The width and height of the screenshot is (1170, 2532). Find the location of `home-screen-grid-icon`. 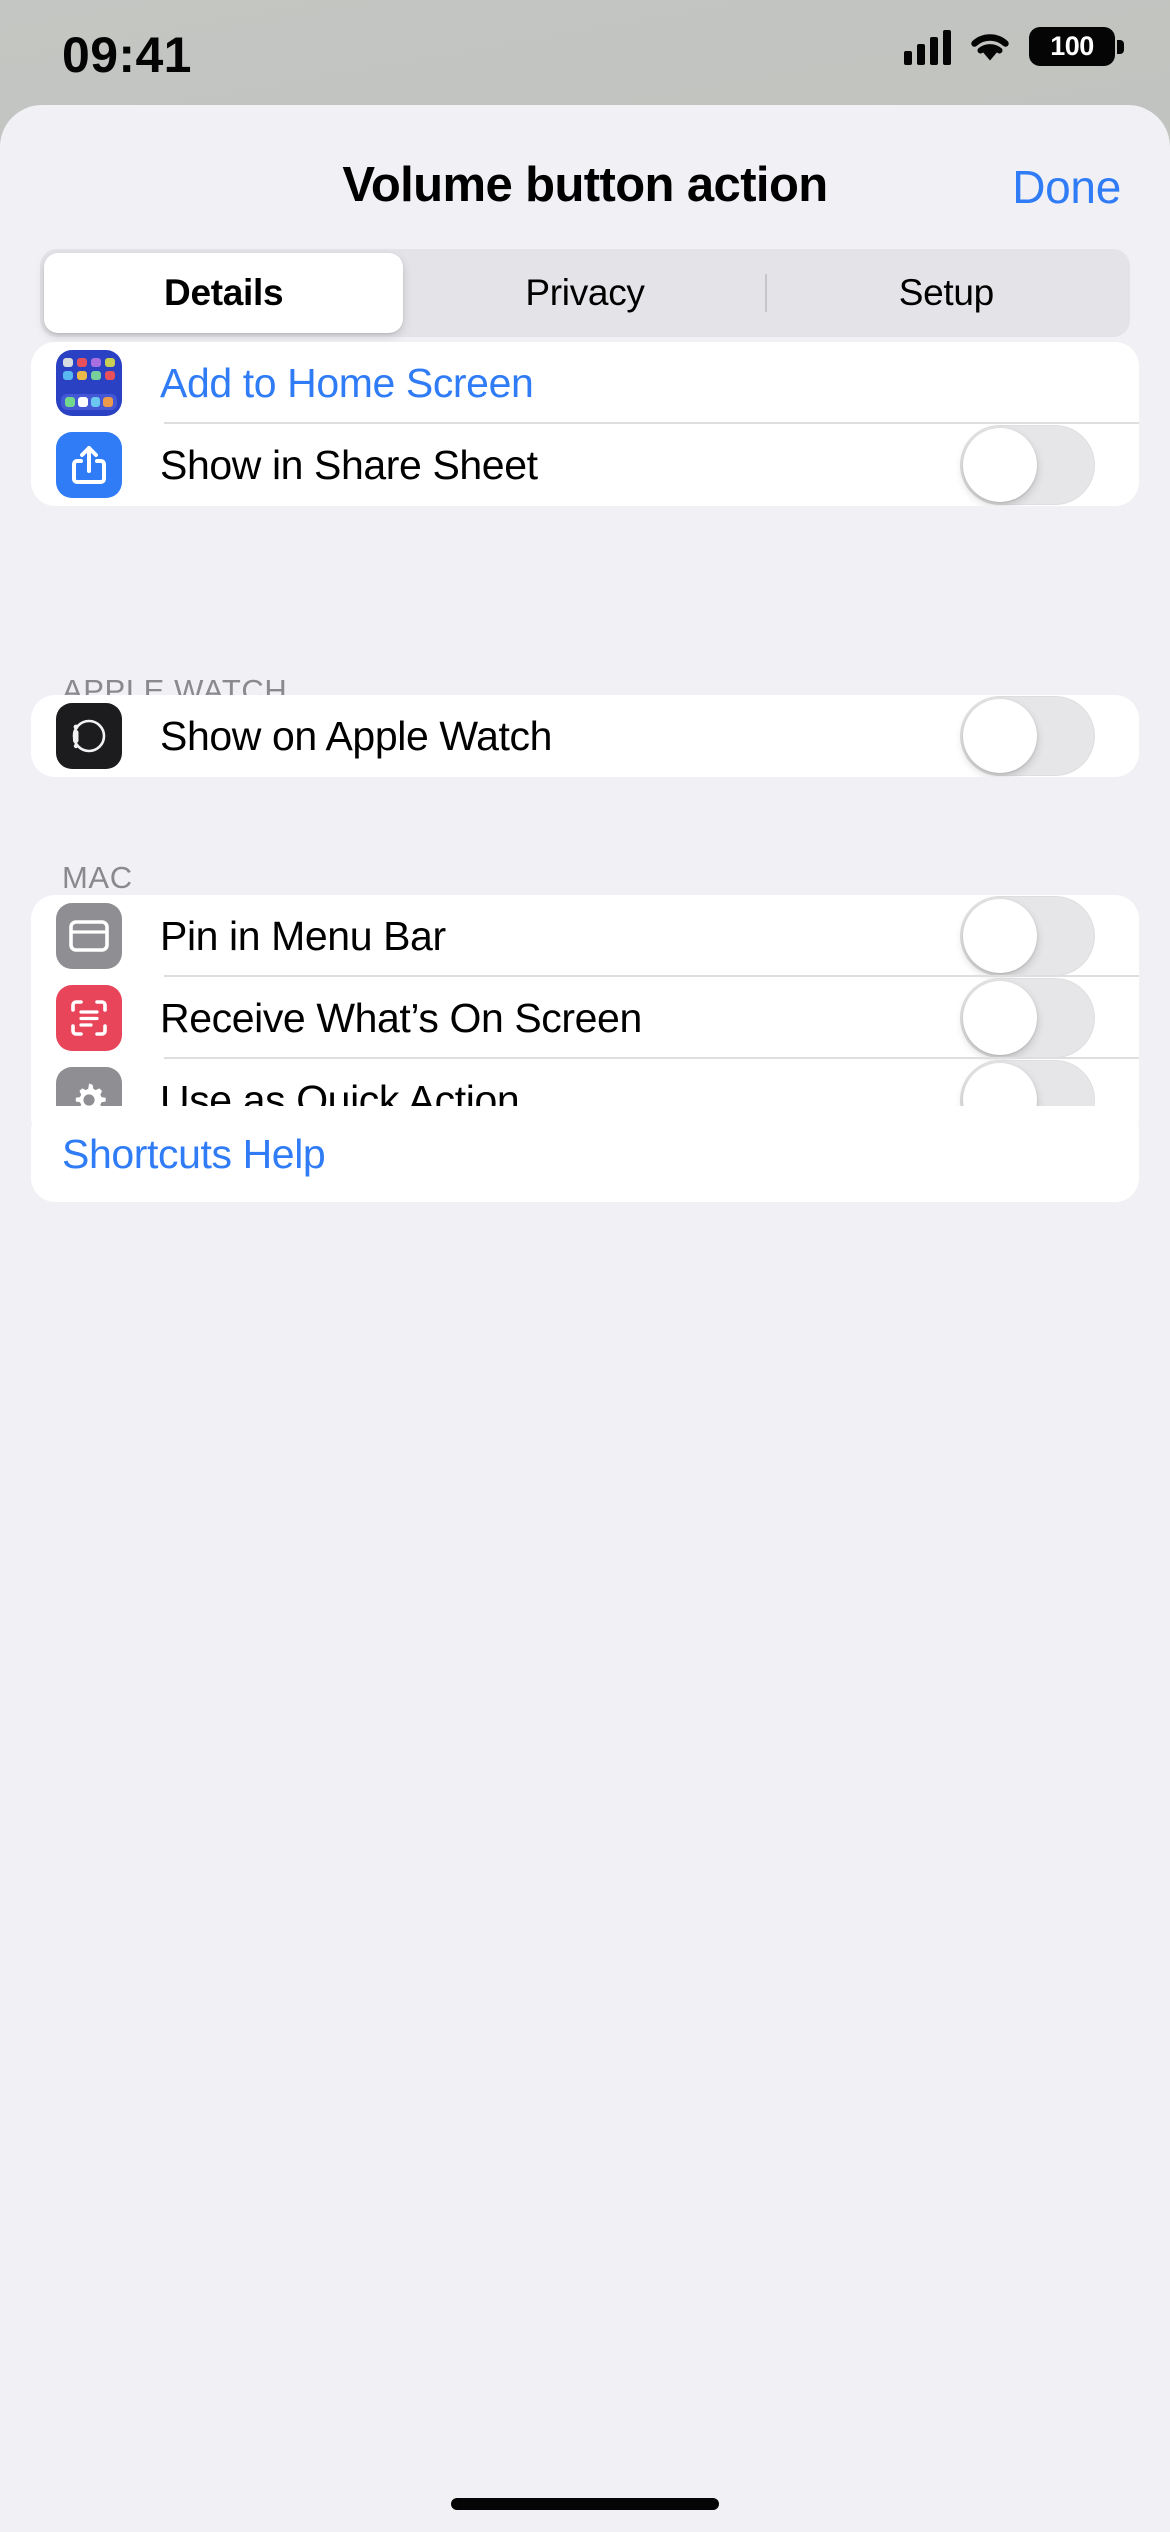

home-screen-grid-icon is located at coordinates (89, 383).